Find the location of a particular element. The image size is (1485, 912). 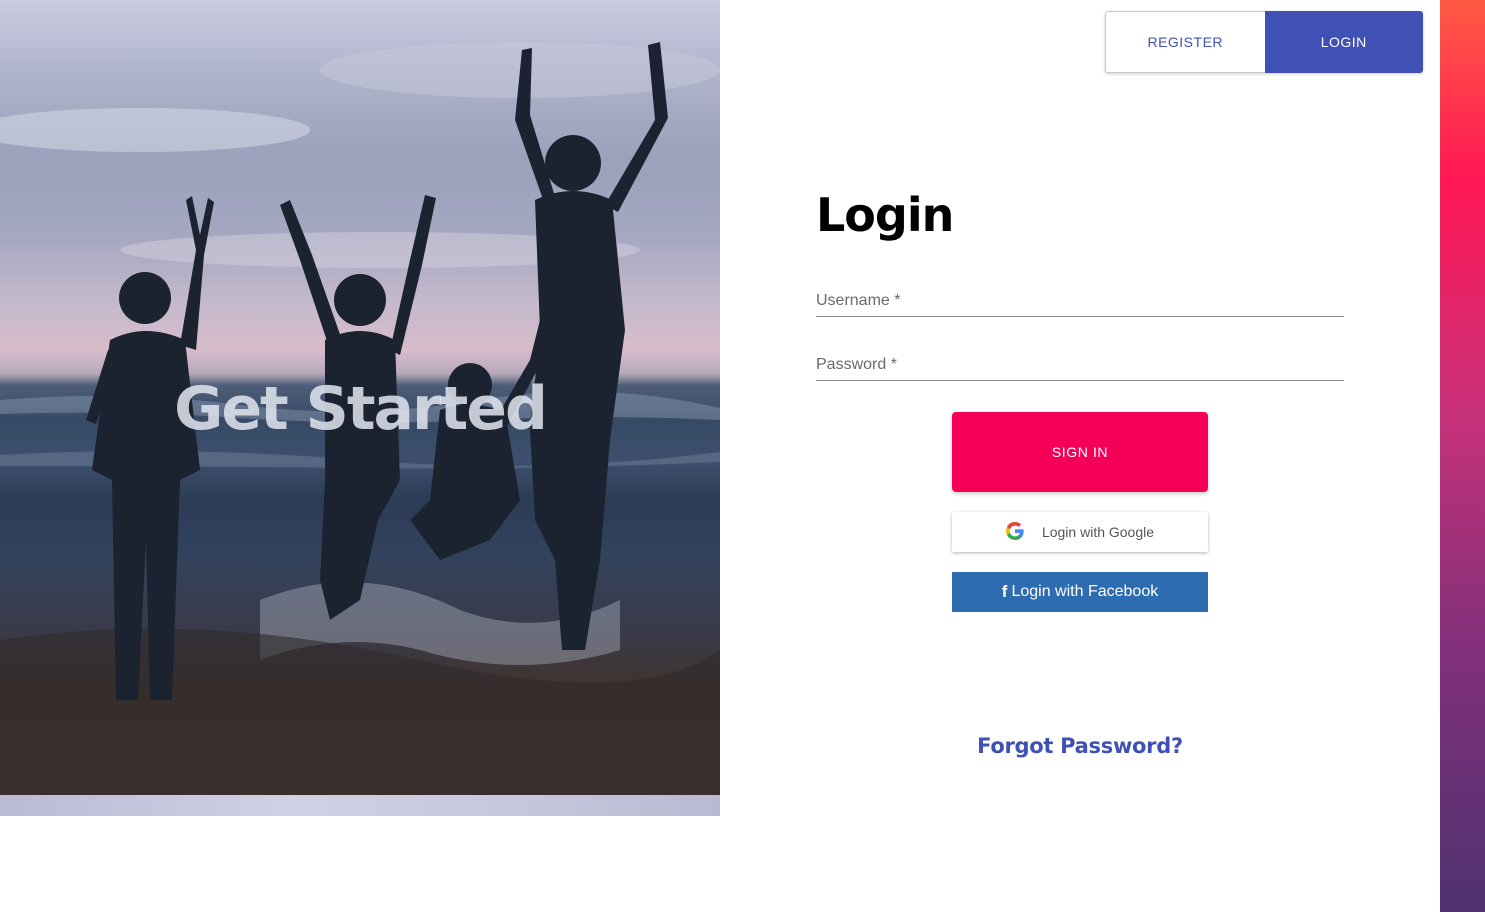

sign-in-label: SIGN IN is located at coordinates (1080, 452).